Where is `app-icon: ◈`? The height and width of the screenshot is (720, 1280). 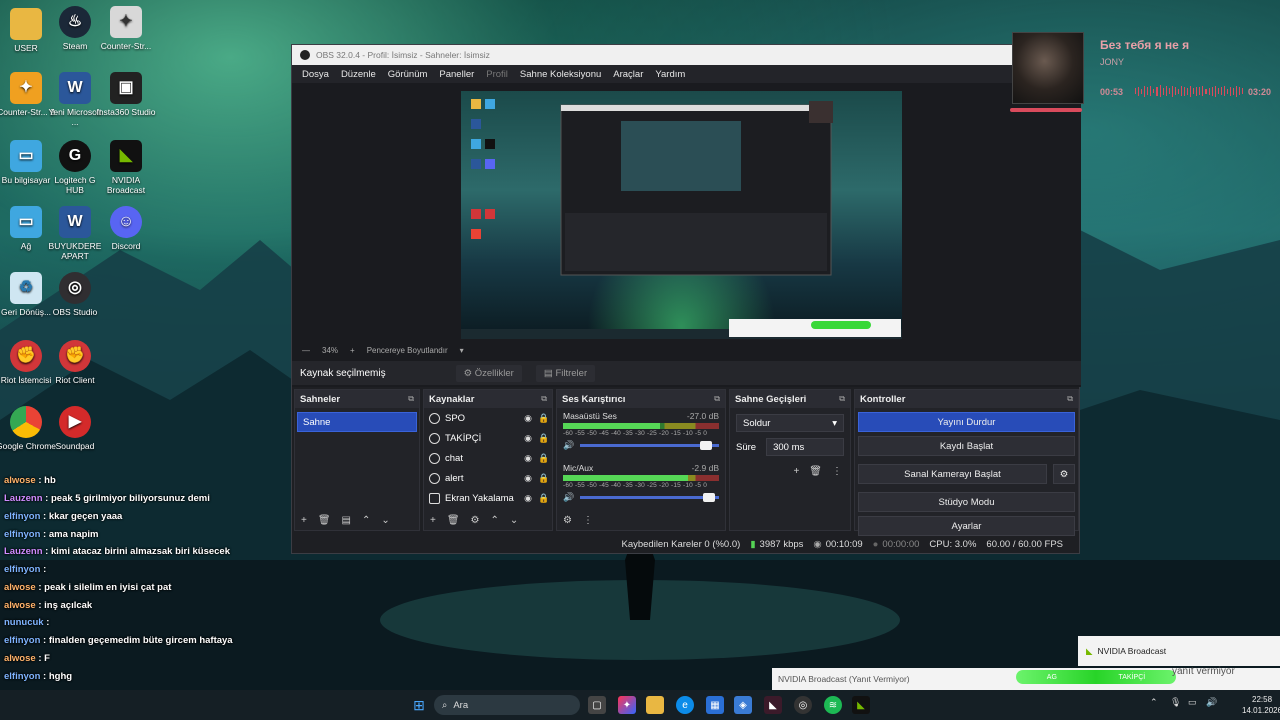
app-icon: ◈ is located at coordinates (743, 705).